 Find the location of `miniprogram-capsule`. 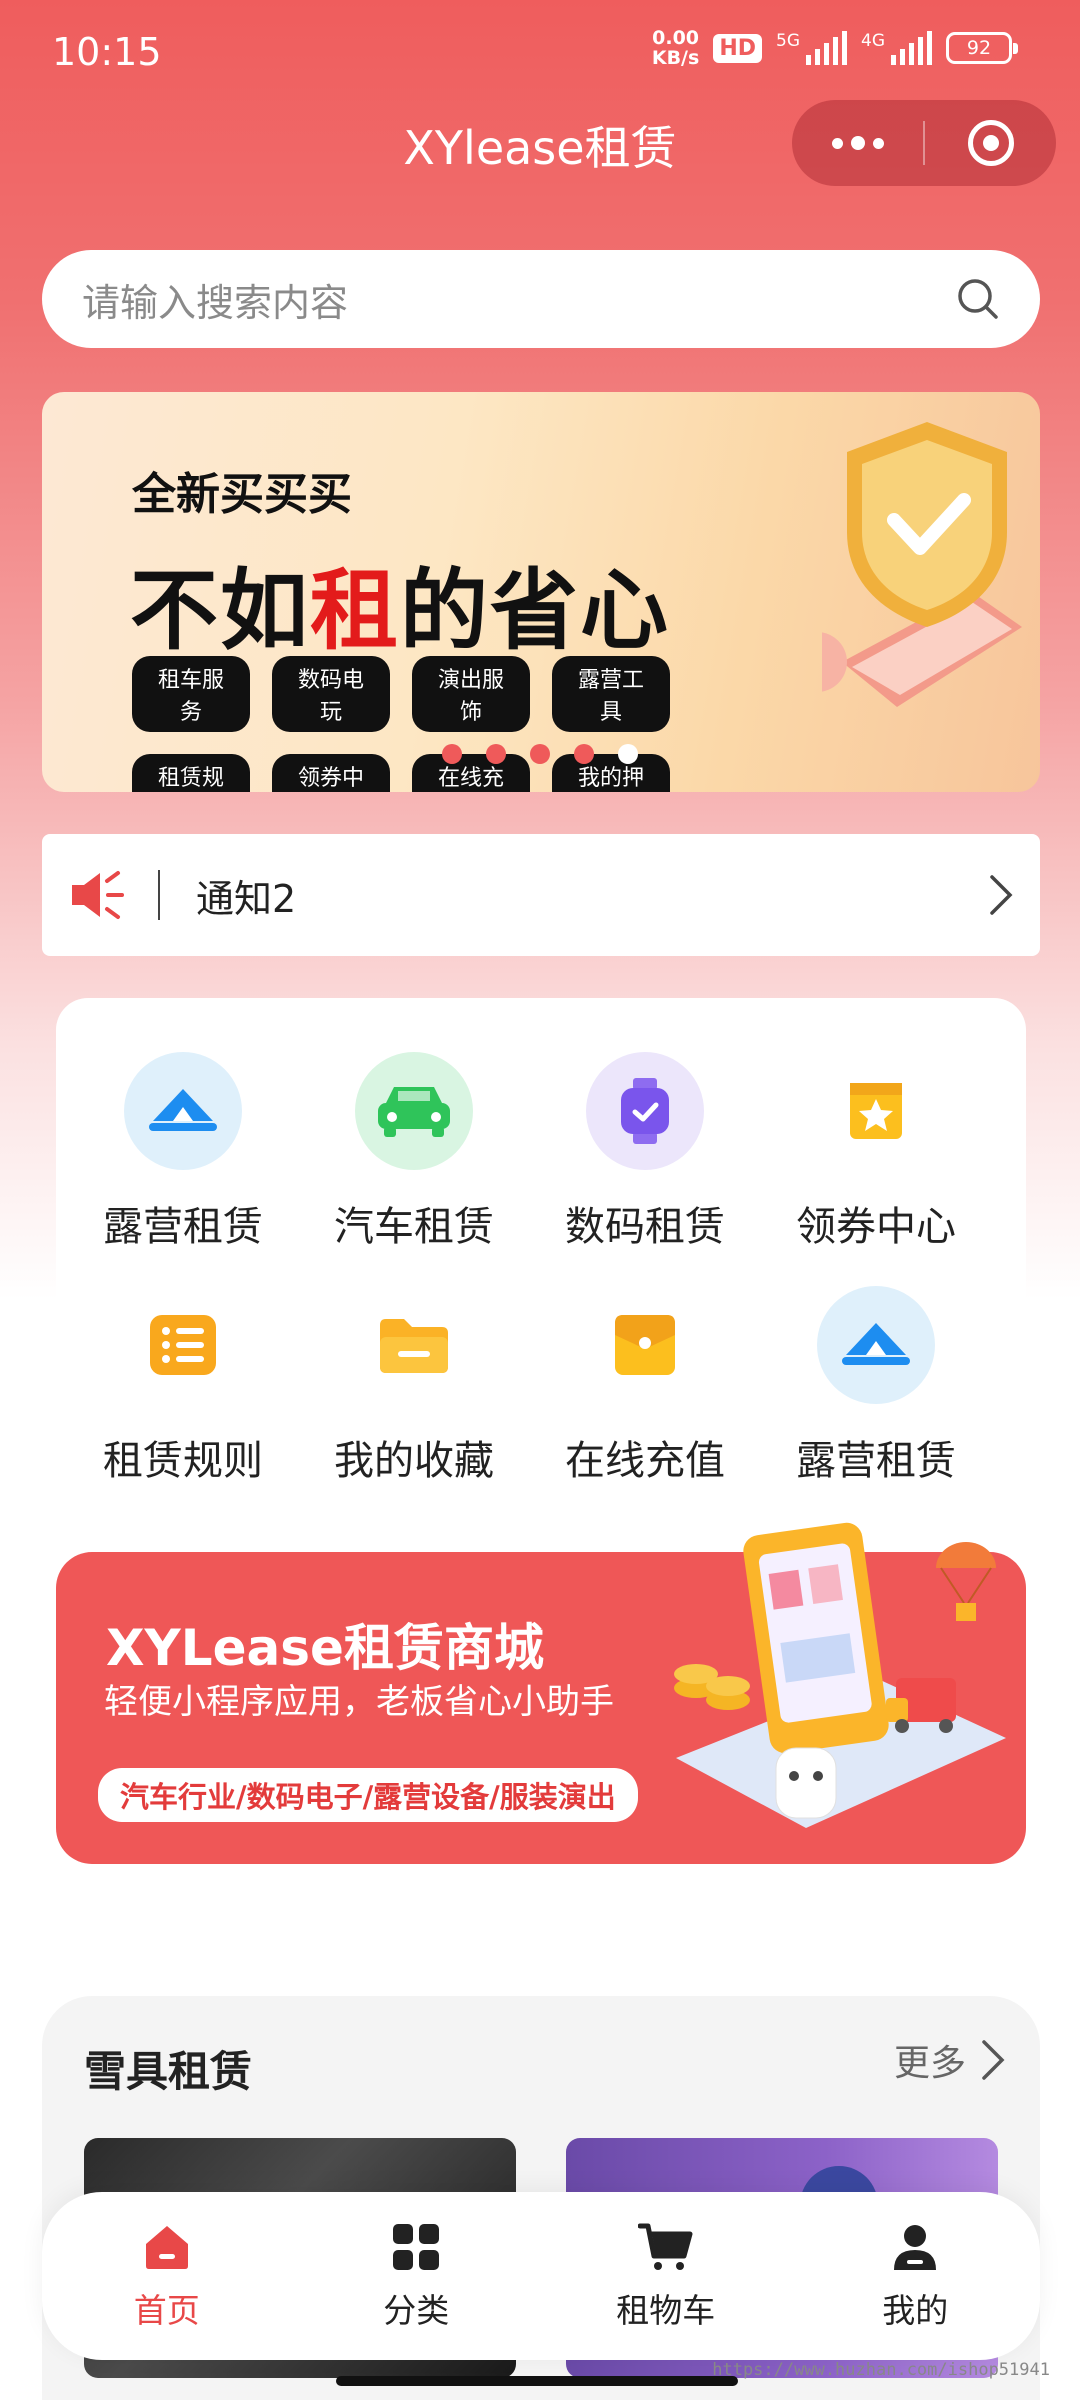

miniprogram-capsule is located at coordinates (924, 143).